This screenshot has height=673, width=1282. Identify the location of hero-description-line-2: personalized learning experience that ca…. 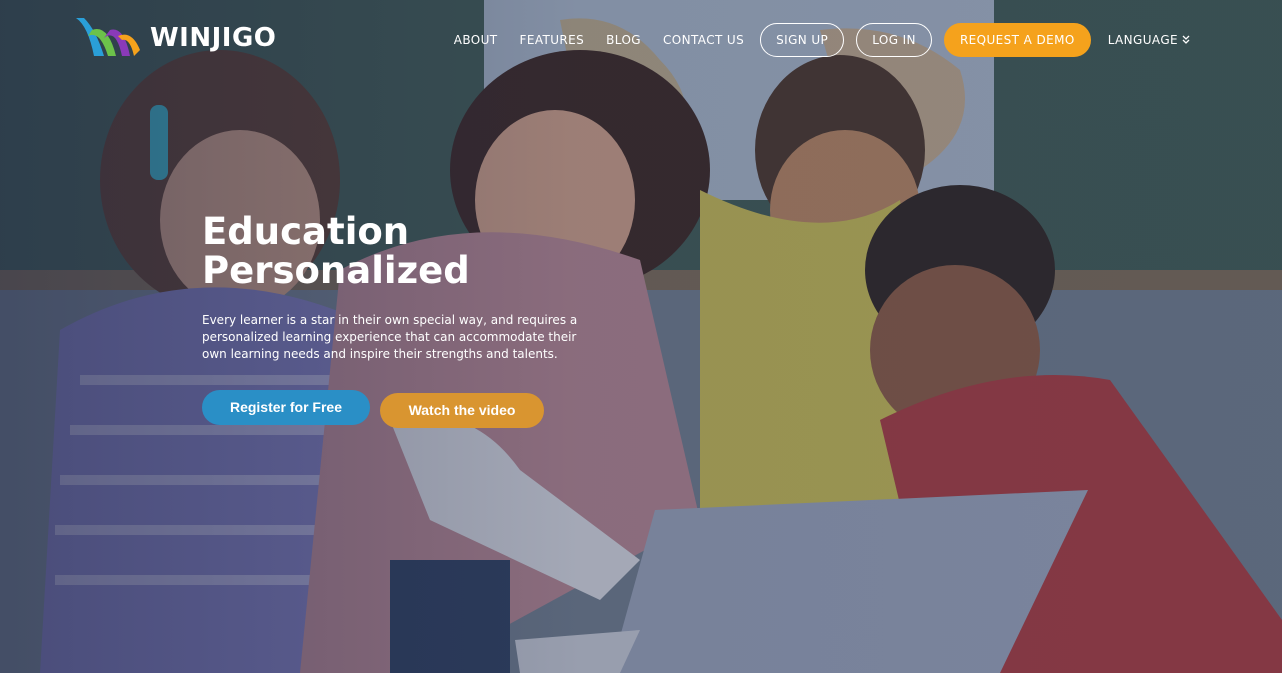
(389, 337).